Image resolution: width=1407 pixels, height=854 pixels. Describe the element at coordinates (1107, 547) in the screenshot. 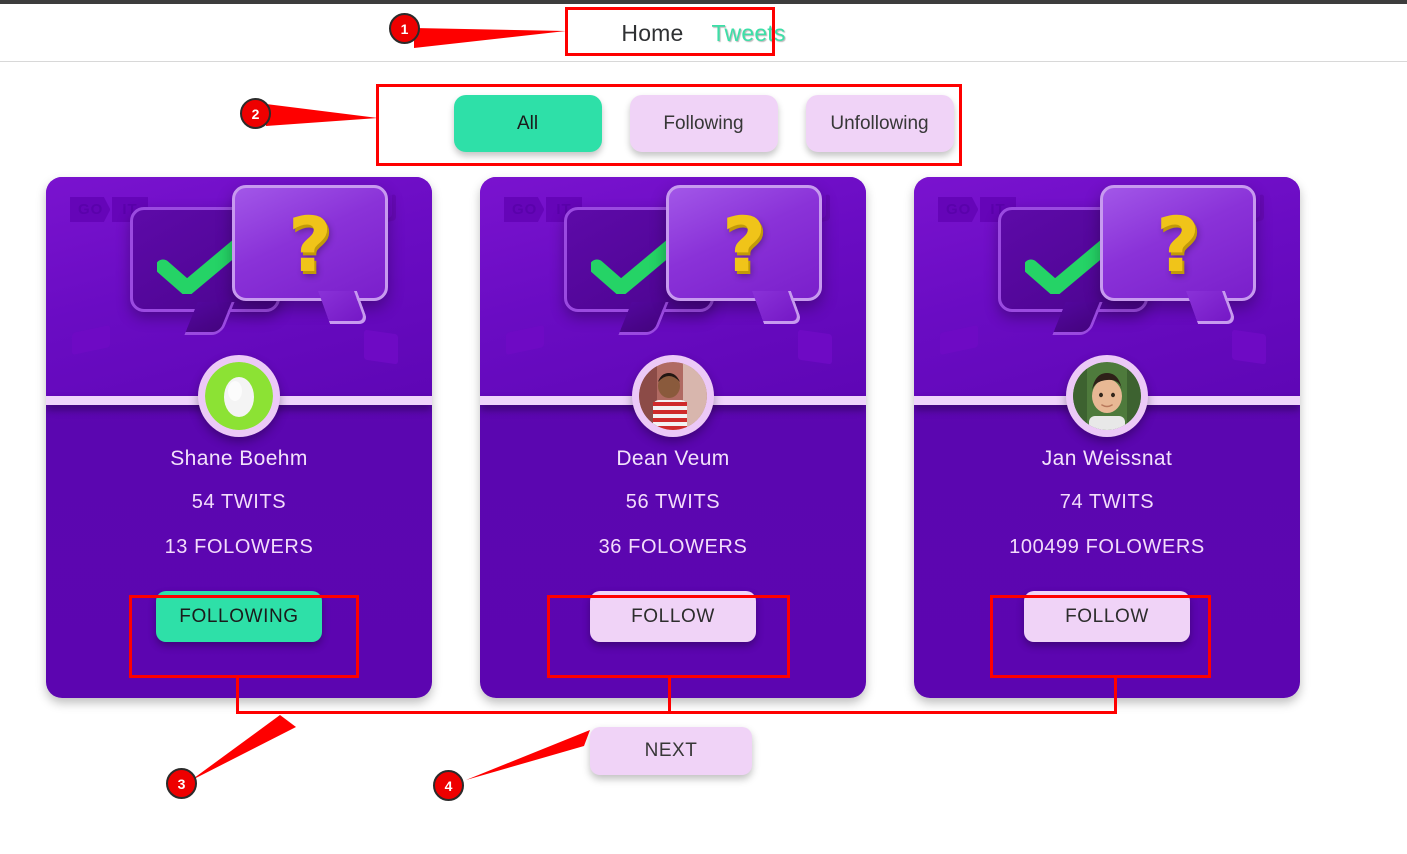

I see `followers-count: 100499 FOLOWERS` at that location.